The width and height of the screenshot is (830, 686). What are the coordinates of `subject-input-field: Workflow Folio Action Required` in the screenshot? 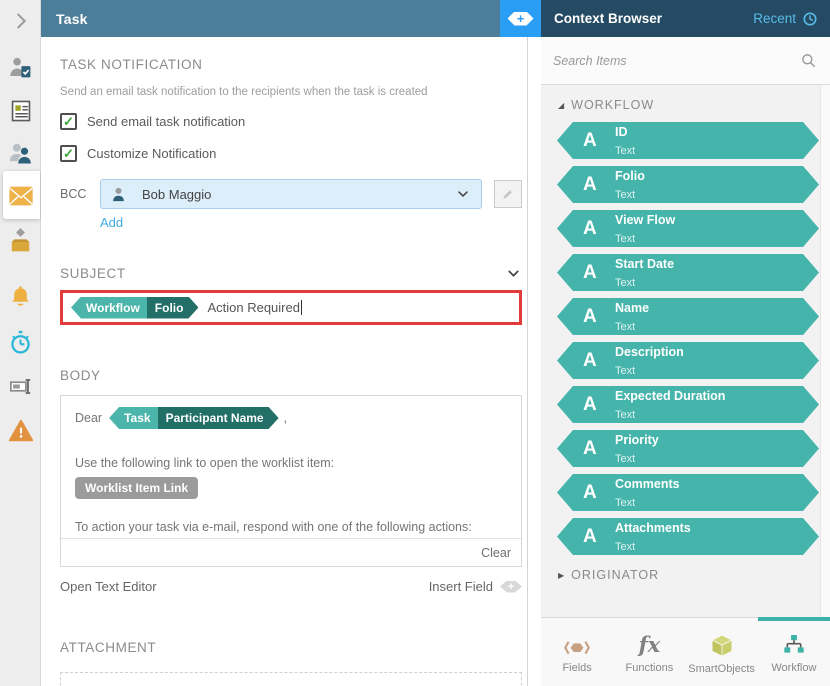 It's located at (291, 307).